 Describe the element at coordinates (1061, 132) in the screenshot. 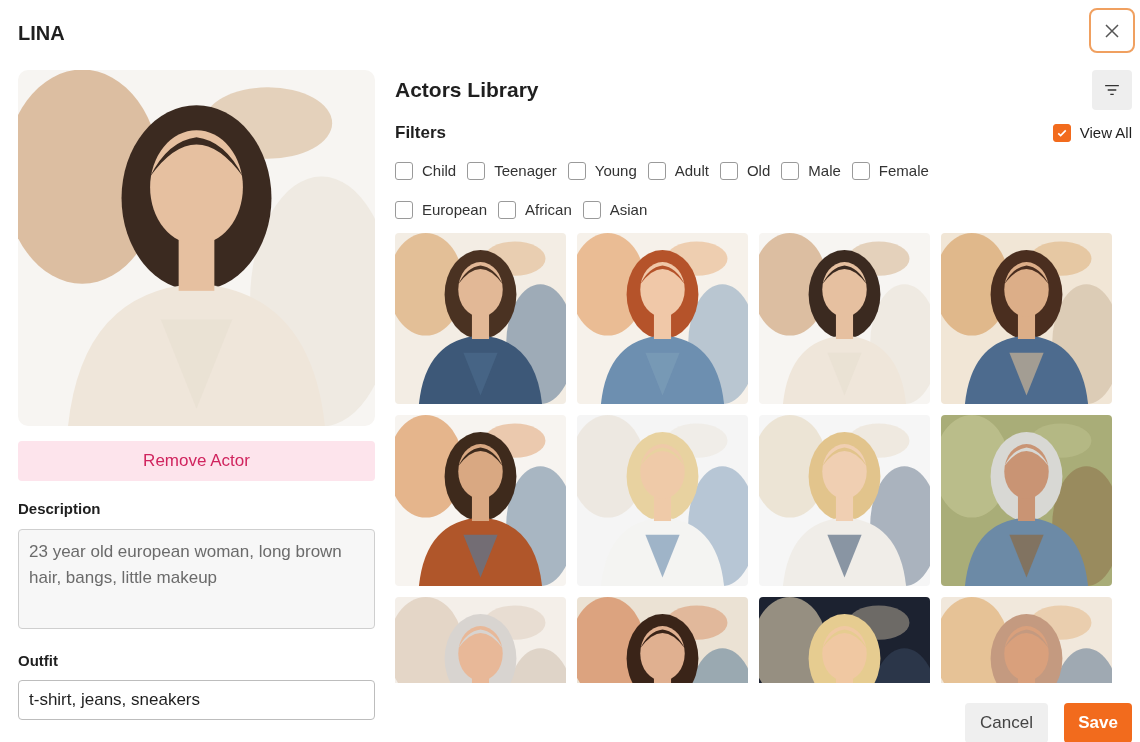

I see `view-all-checkbox` at that location.